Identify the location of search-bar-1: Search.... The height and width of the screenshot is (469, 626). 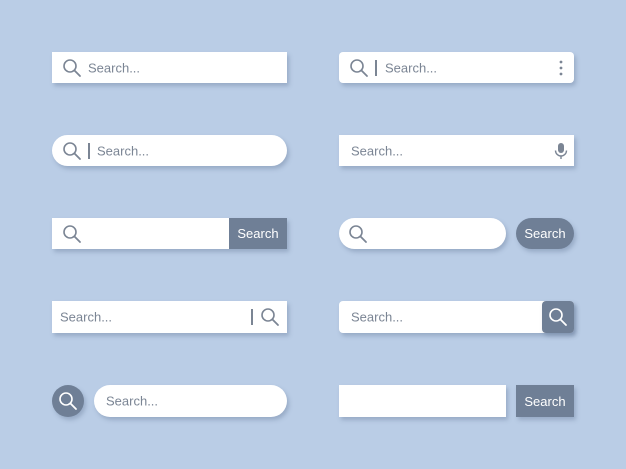
(169, 67).